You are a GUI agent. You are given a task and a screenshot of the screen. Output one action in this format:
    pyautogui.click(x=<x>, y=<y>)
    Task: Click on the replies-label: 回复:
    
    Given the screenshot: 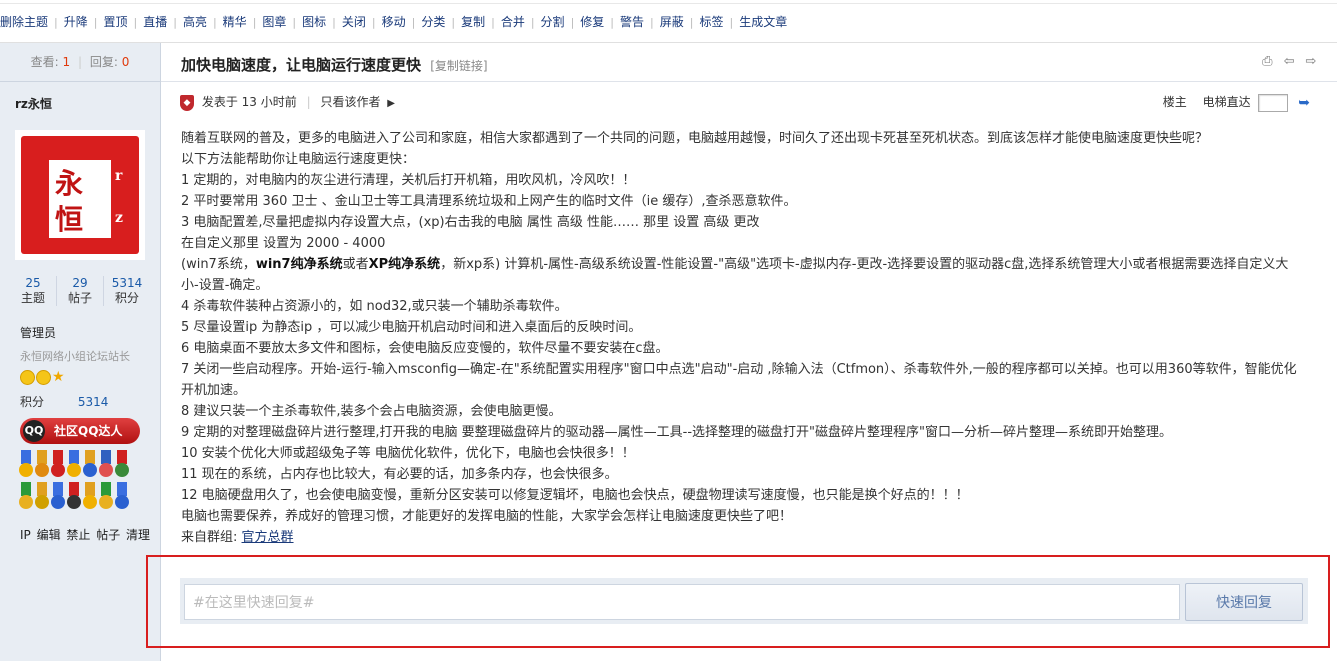 What is the action you would take?
    pyautogui.click(x=103, y=62)
    